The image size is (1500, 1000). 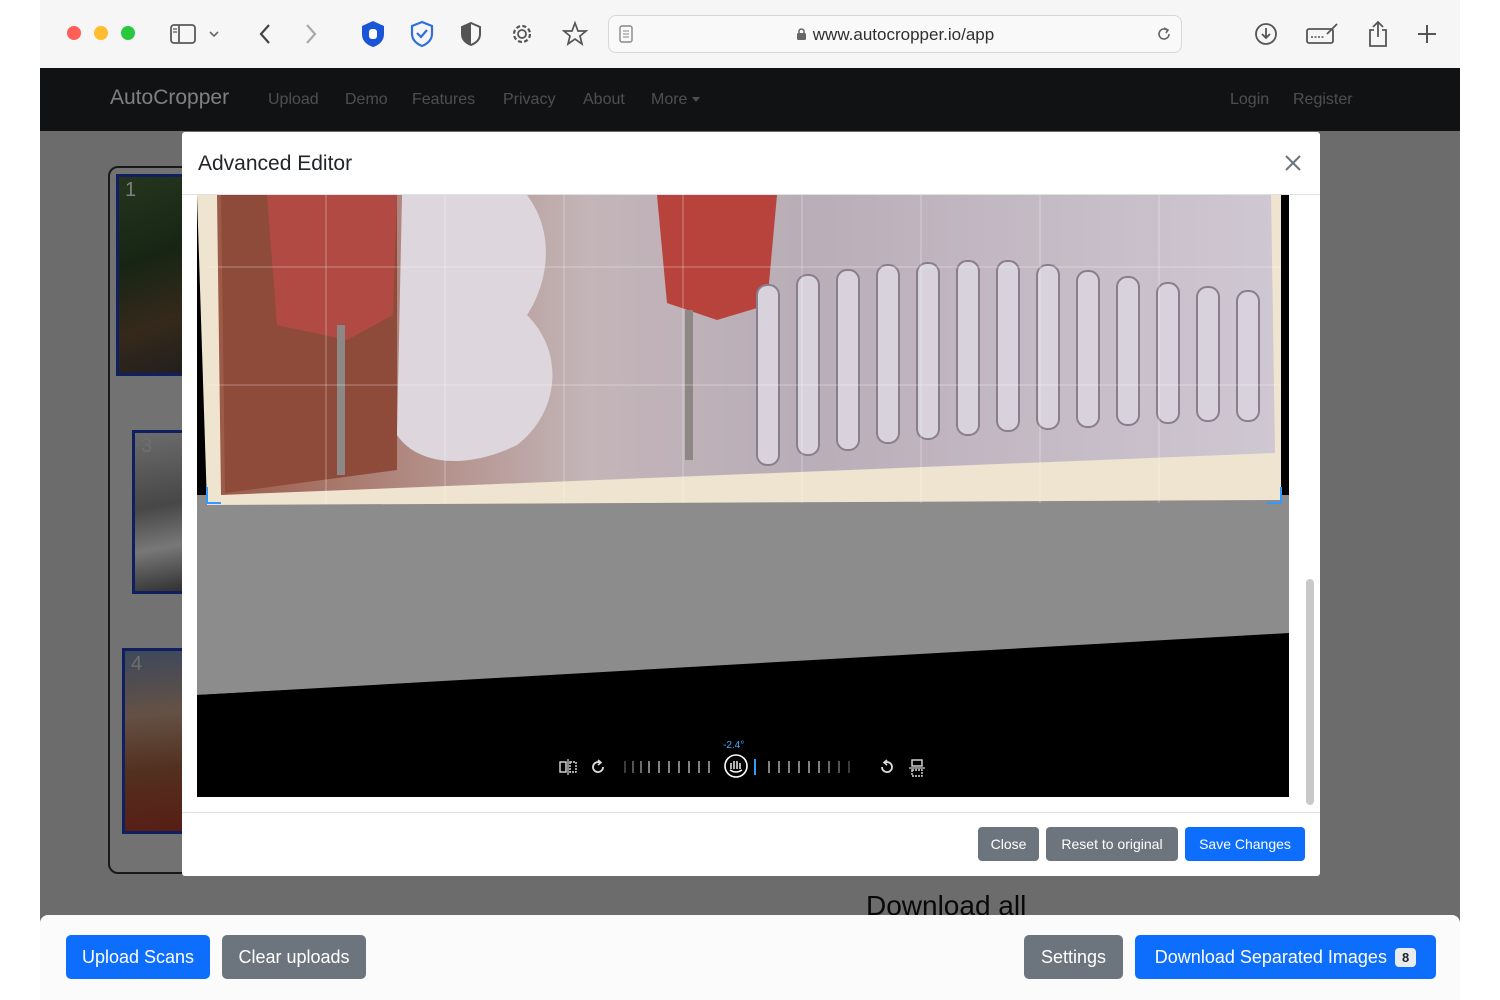 What do you see at coordinates (275, 163) in the screenshot?
I see `modal-title: Advanced Editor` at bounding box center [275, 163].